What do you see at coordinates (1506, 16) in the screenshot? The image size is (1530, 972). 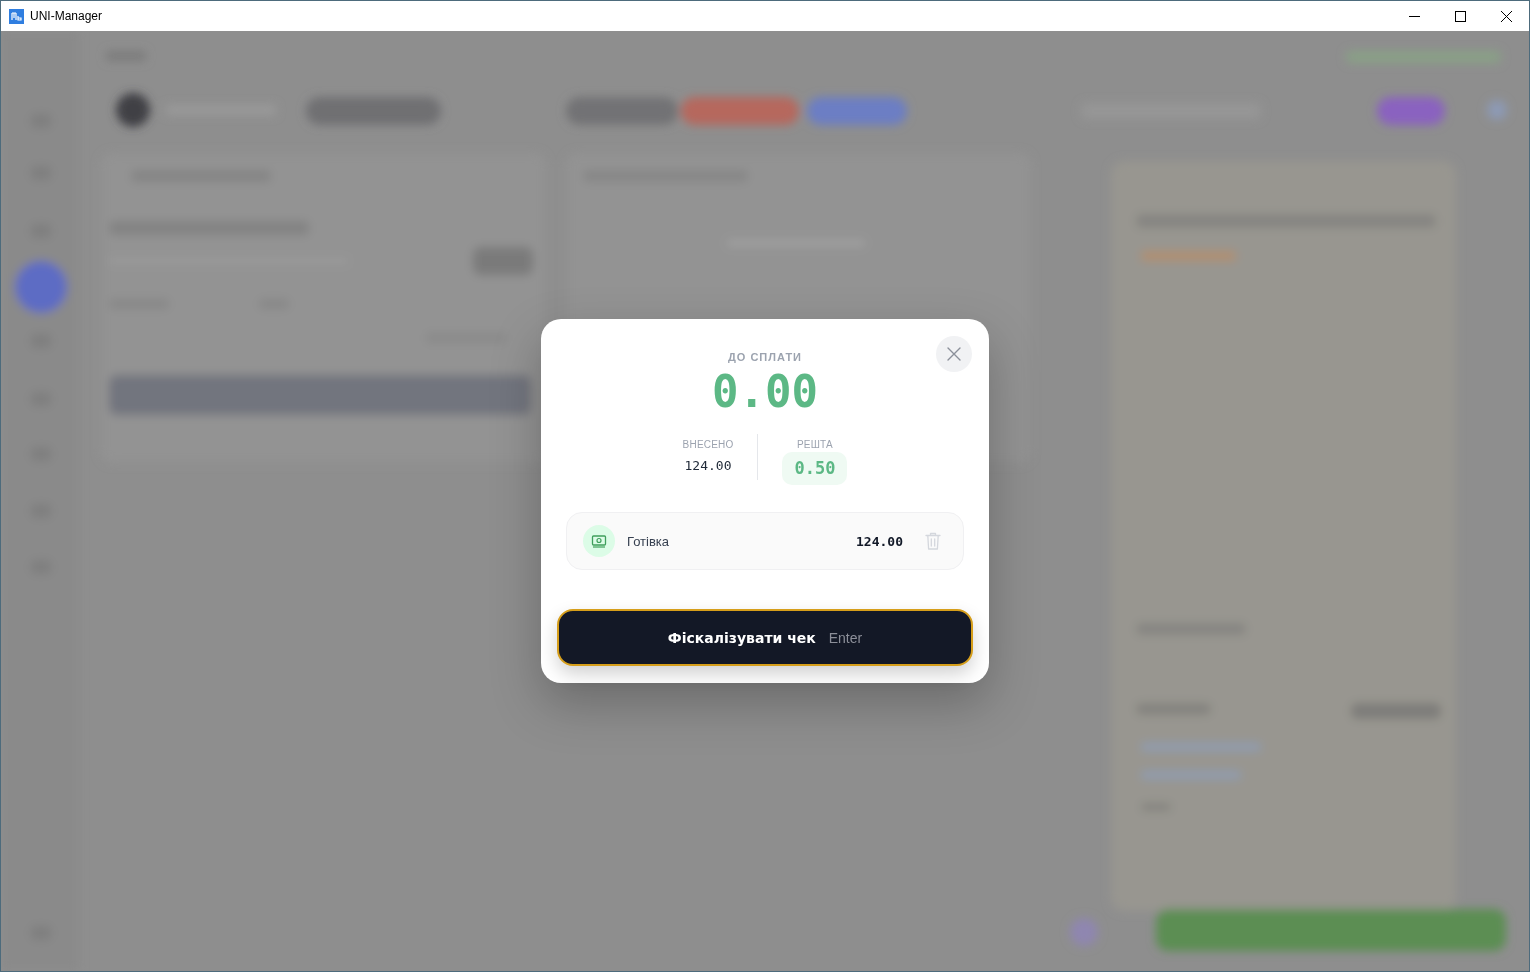 I see `close-icon` at bounding box center [1506, 16].